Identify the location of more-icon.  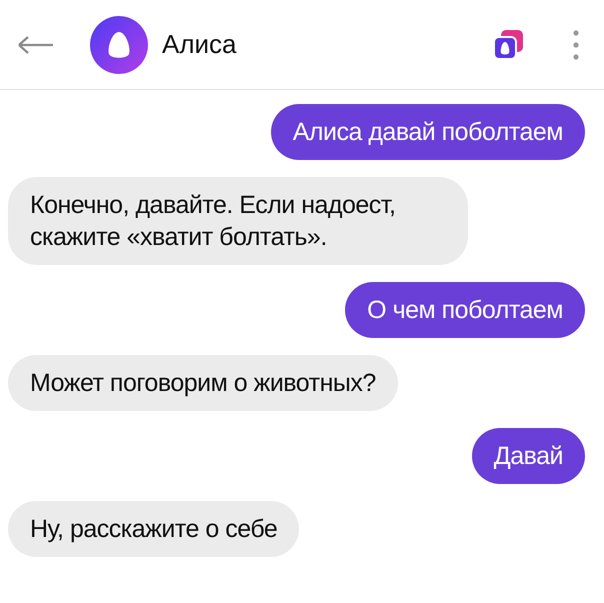
(576, 45).